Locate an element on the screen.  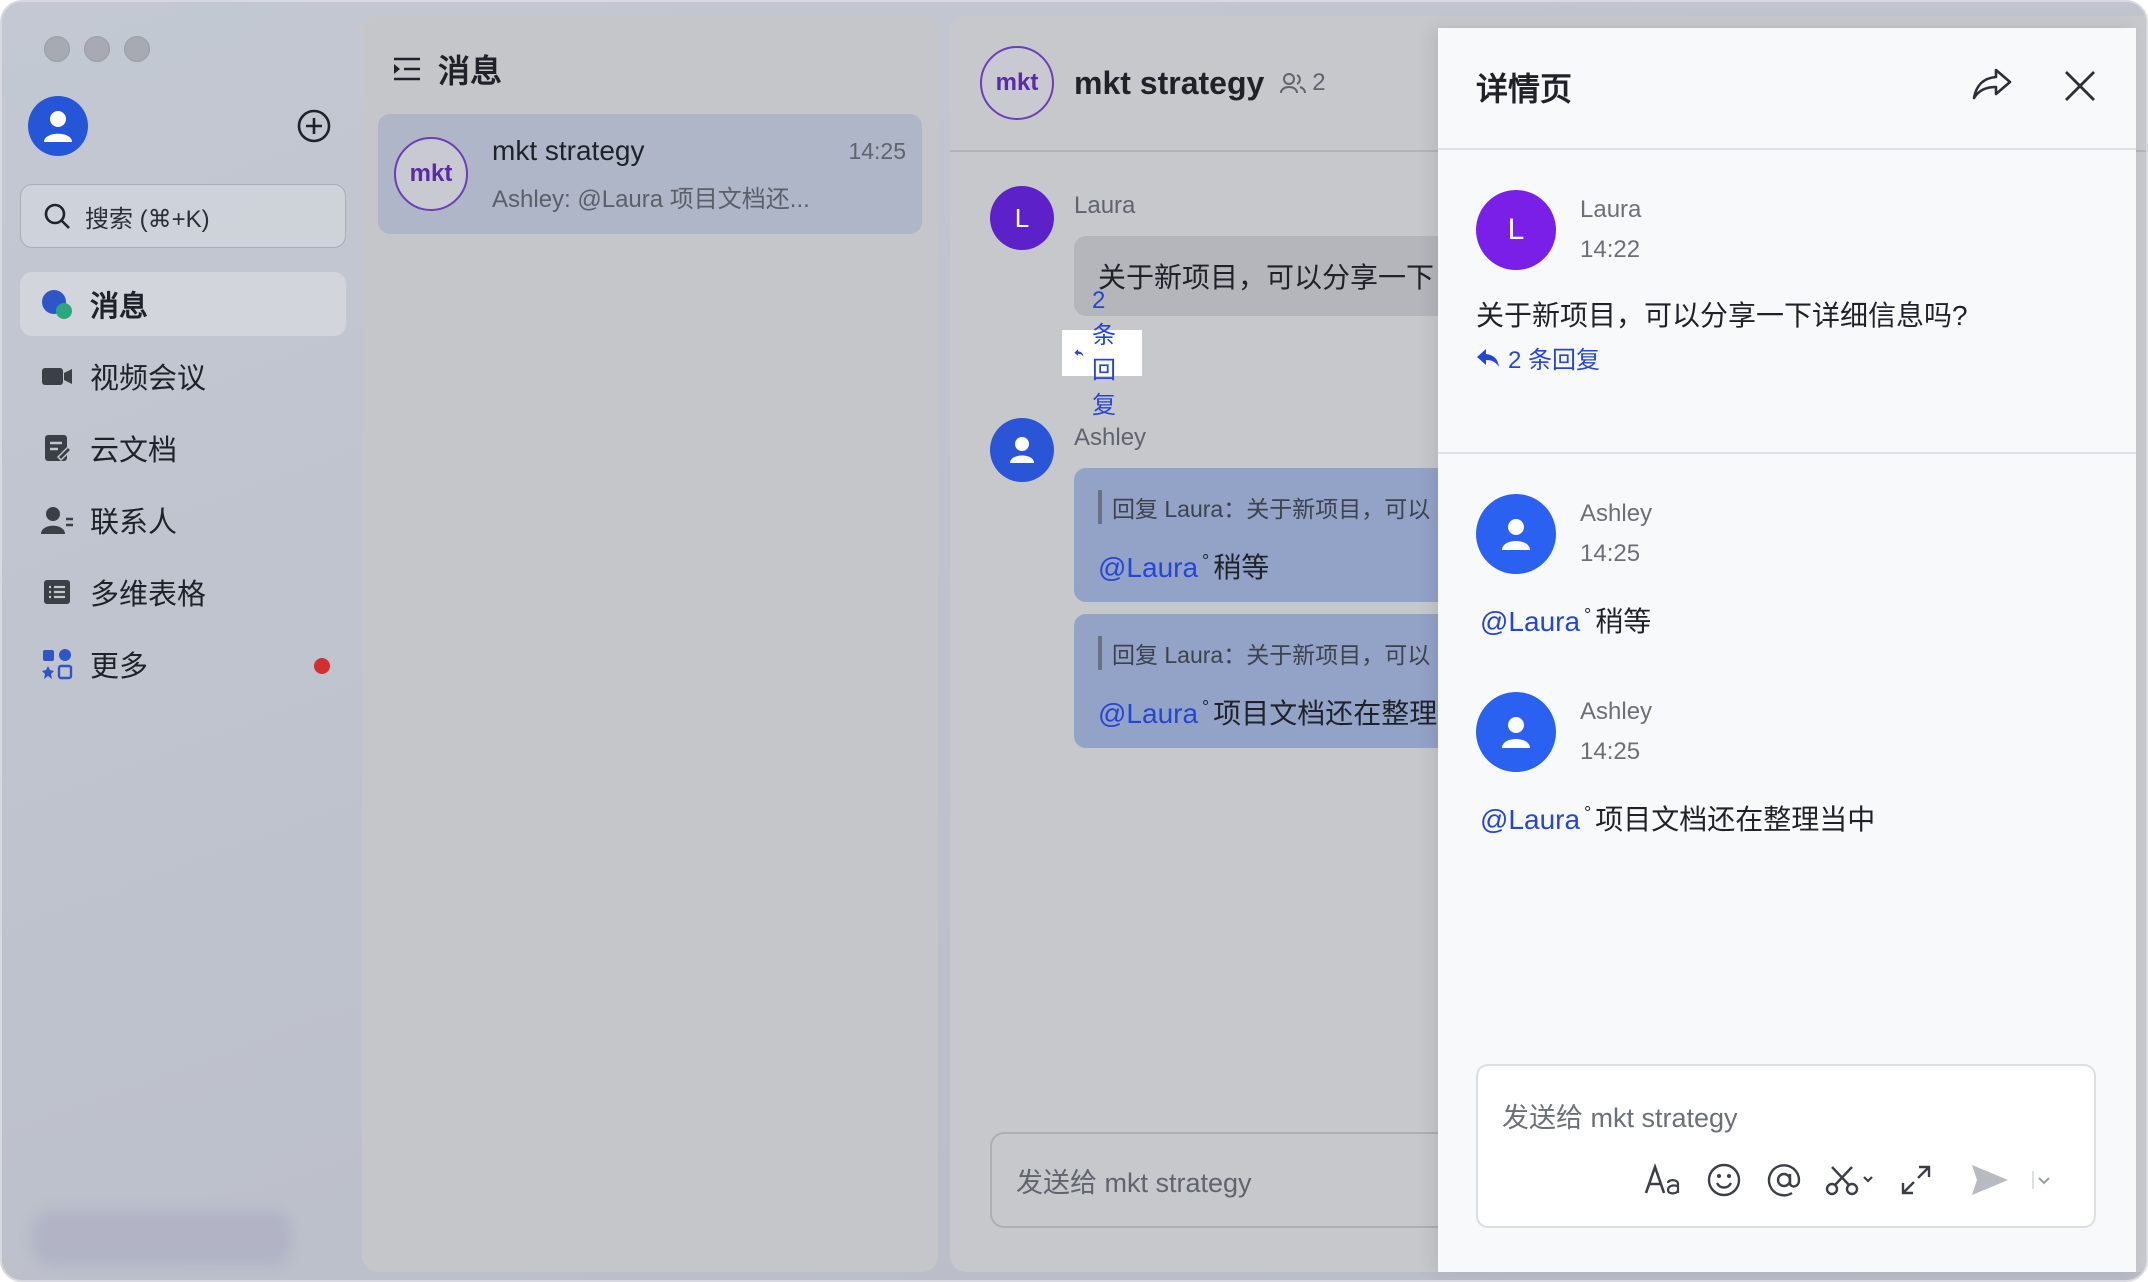
message-time: 14:25 is located at coordinates (1610, 553).